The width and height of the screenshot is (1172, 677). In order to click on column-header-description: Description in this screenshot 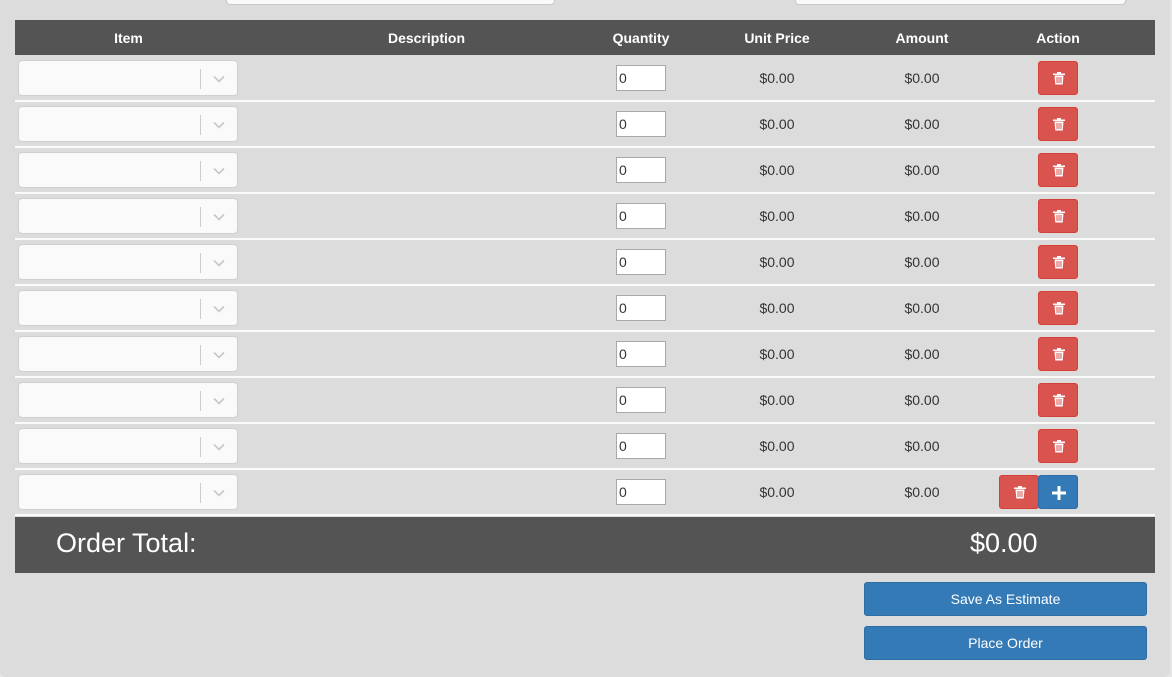, I will do `click(426, 37)`.